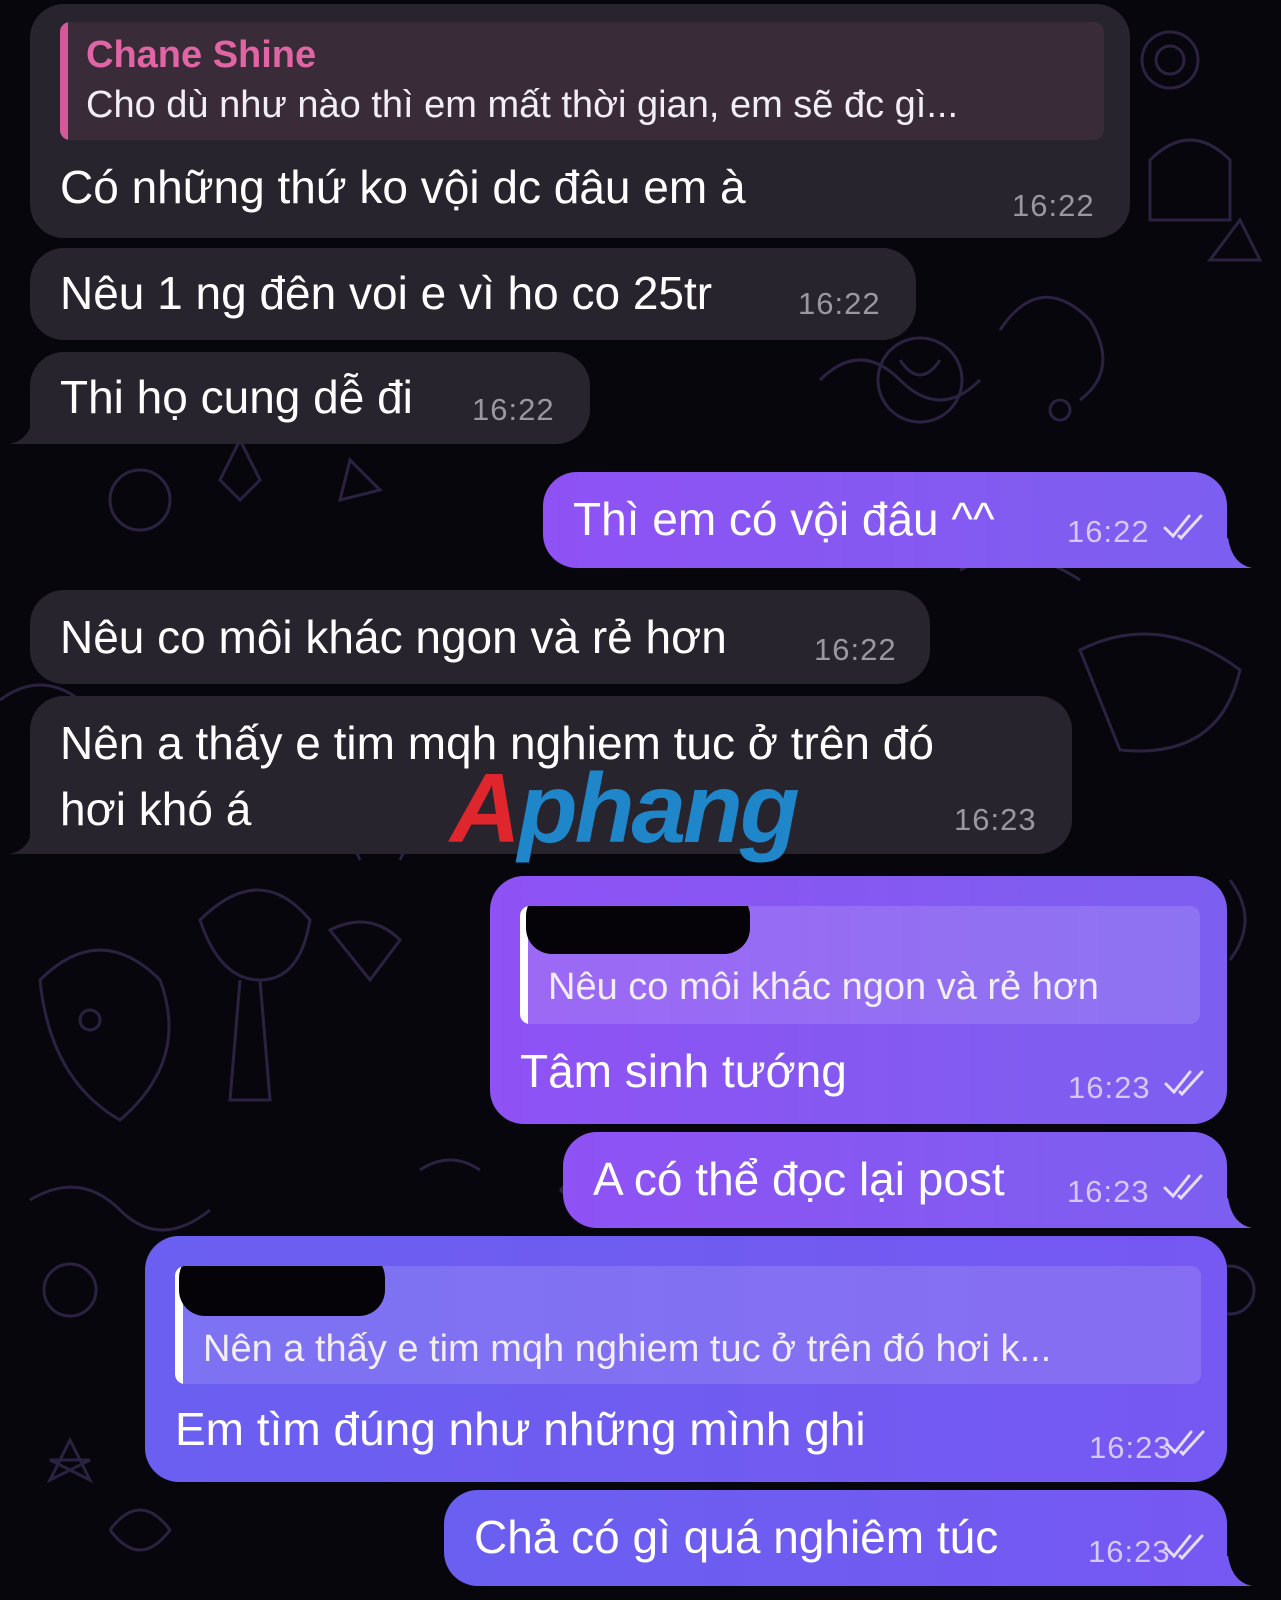  I want to click on message-bubble-incoming: Nêu 1 ng đên voi e vì ho co 25tr 16:22, so click(473, 294).